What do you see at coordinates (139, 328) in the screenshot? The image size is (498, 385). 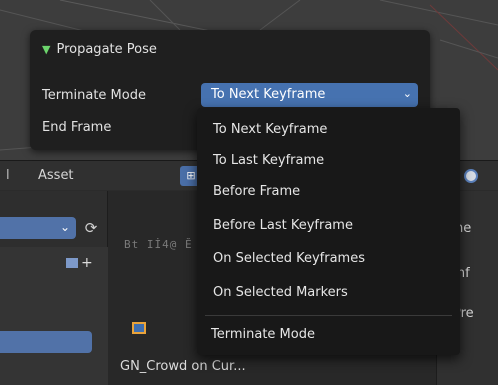 I see `node-group-icon` at bounding box center [139, 328].